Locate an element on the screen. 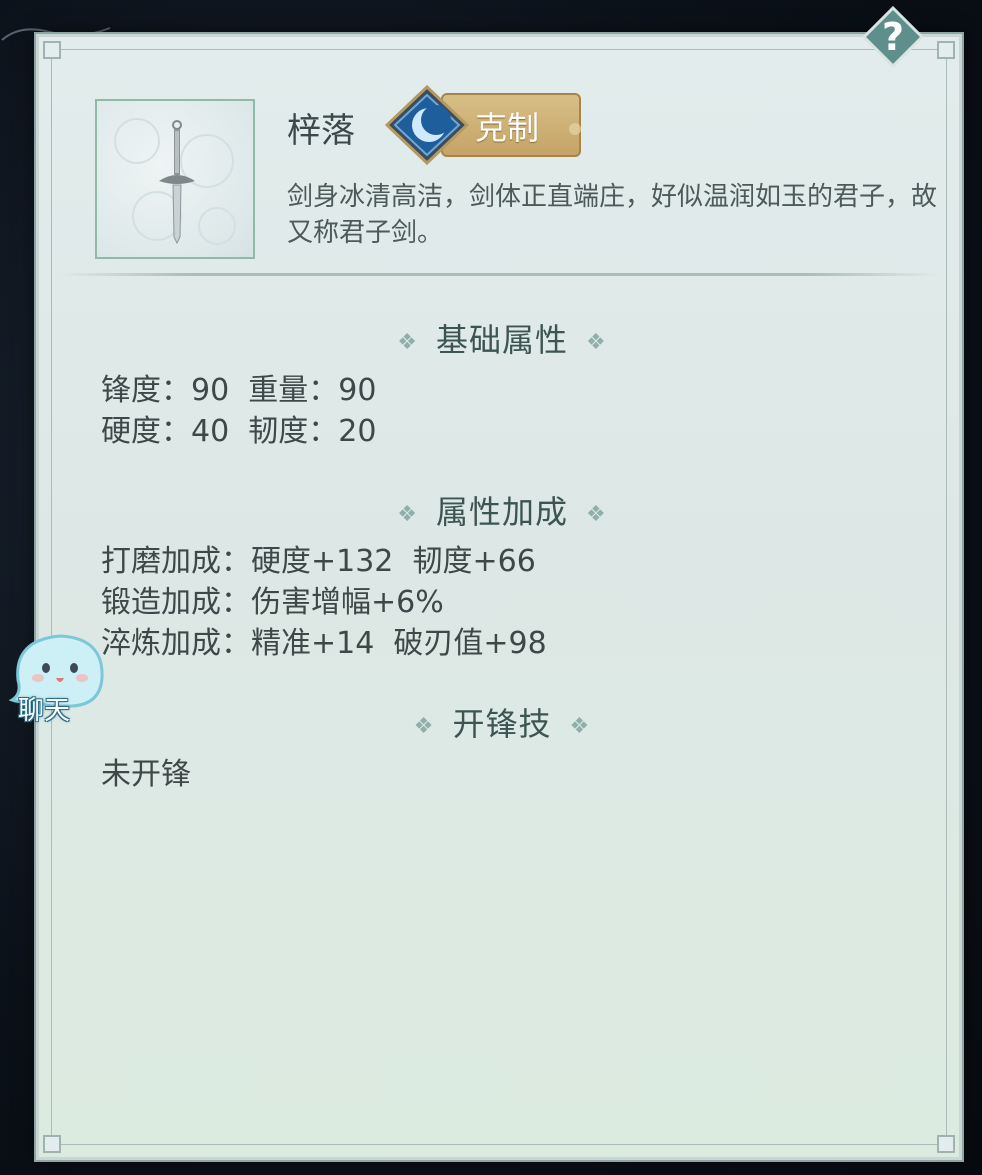  attribute-row: 硬度：40 韧度：20 is located at coordinates (239, 431).